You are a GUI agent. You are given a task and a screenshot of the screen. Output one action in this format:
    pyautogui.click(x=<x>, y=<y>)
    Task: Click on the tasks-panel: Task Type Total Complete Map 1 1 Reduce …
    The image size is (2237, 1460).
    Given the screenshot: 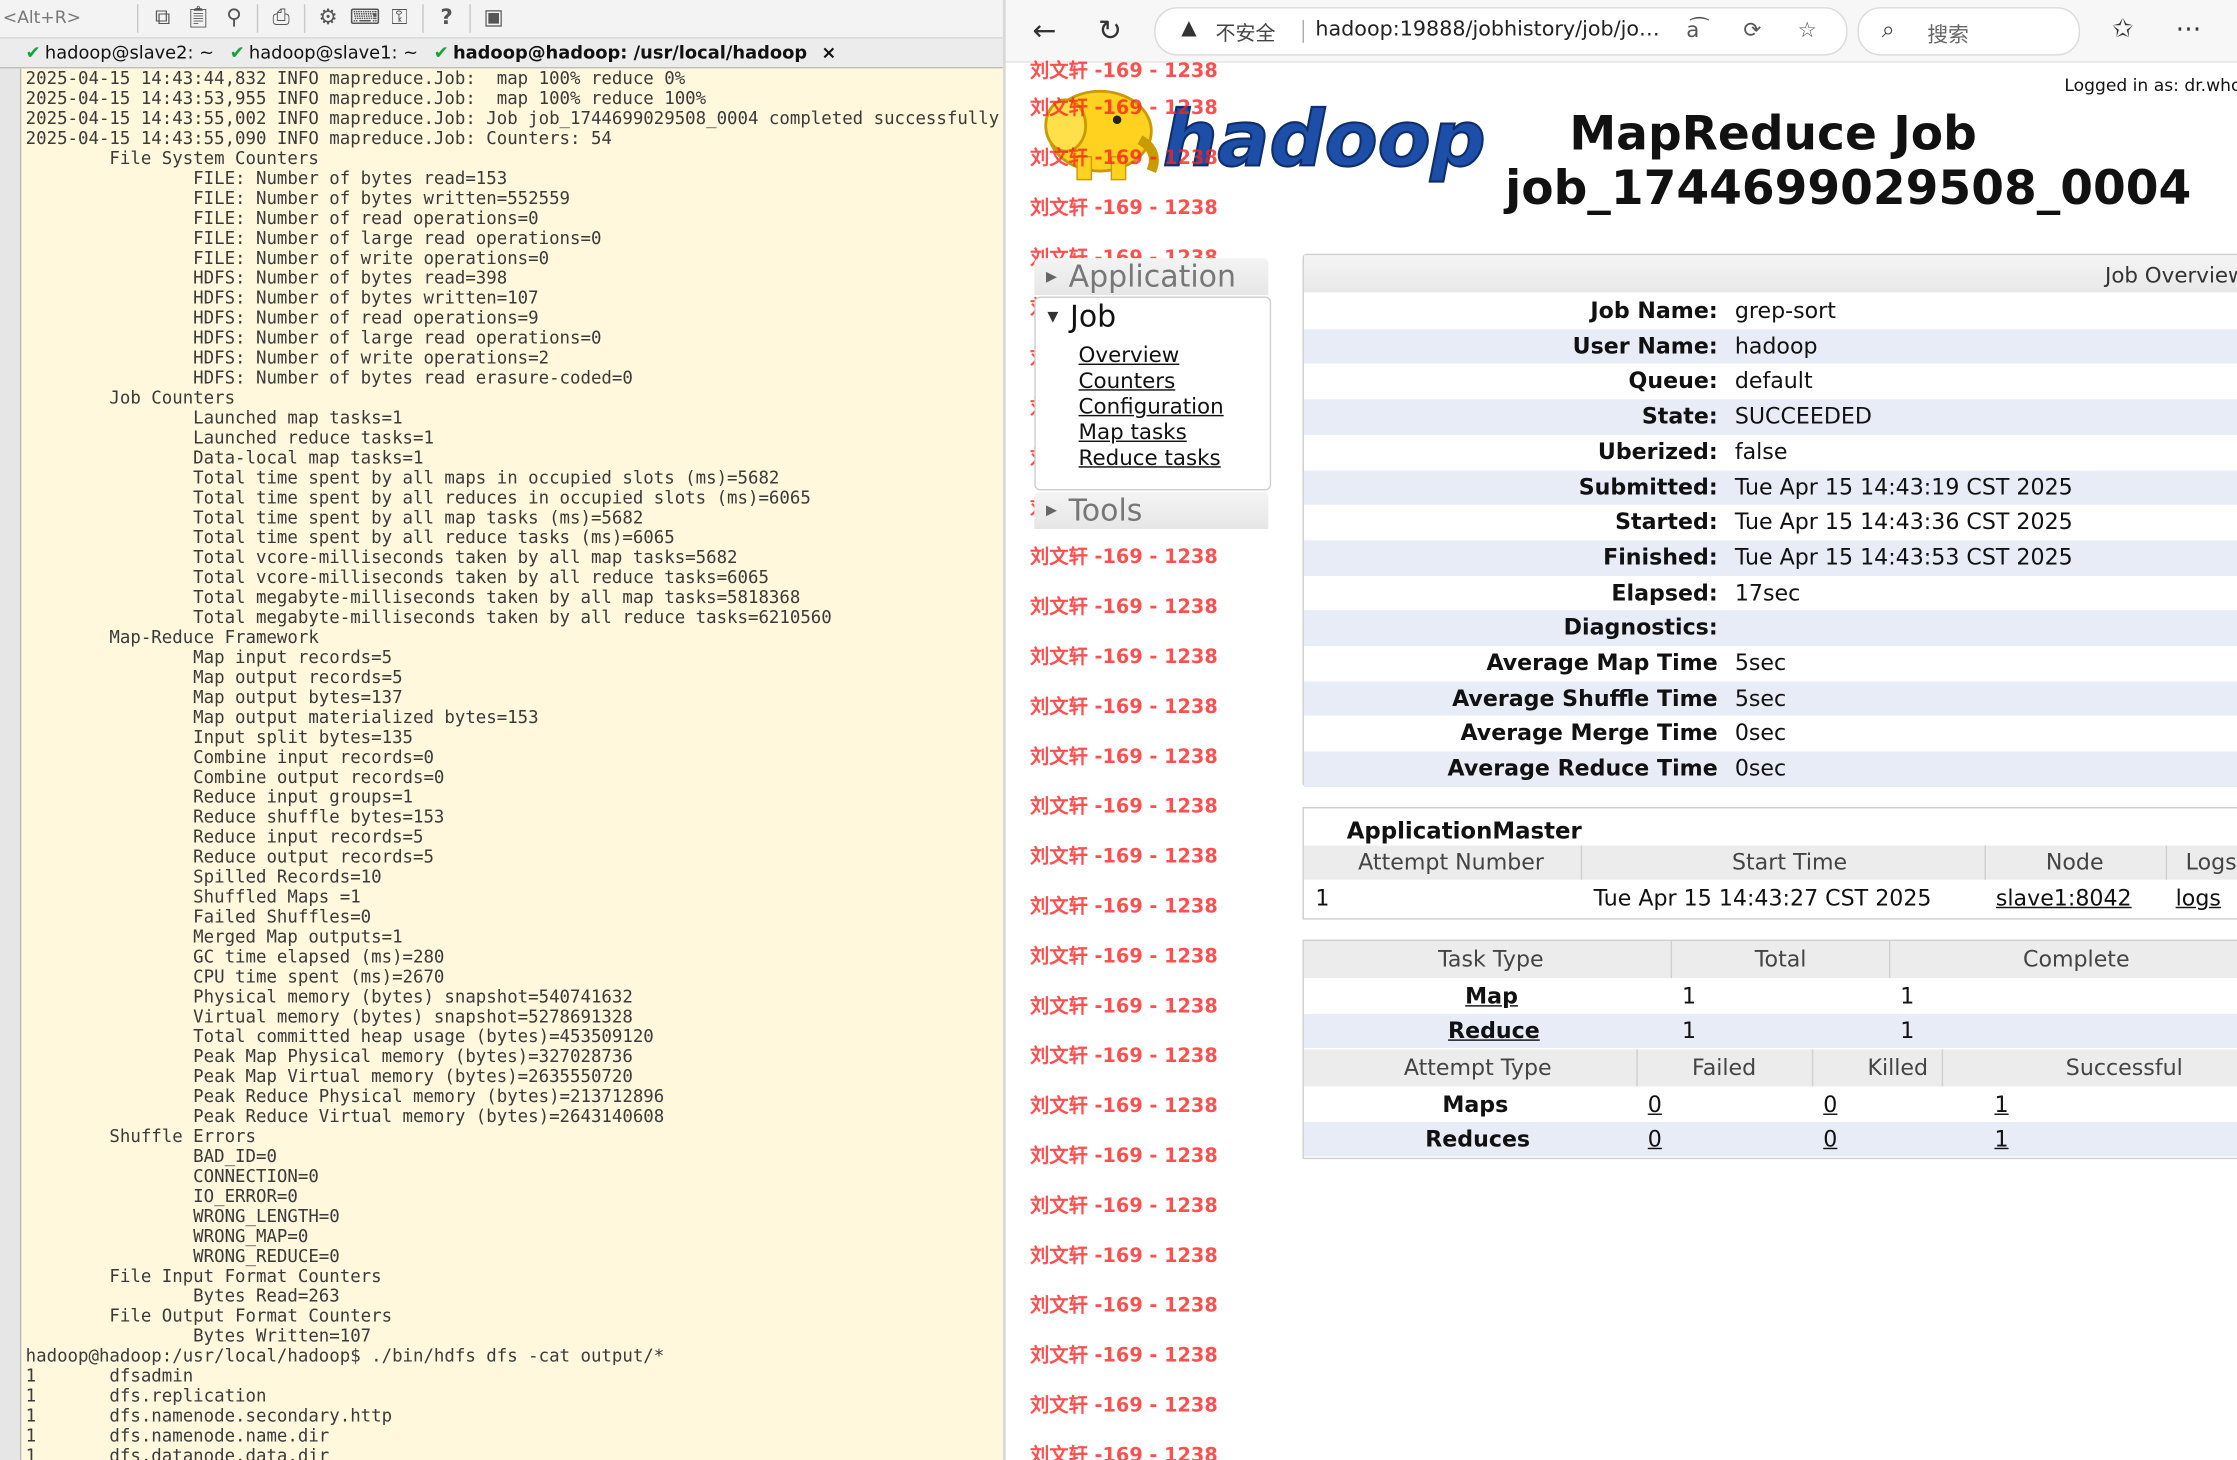 What is the action you would take?
    pyautogui.click(x=1769, y=1049)
    